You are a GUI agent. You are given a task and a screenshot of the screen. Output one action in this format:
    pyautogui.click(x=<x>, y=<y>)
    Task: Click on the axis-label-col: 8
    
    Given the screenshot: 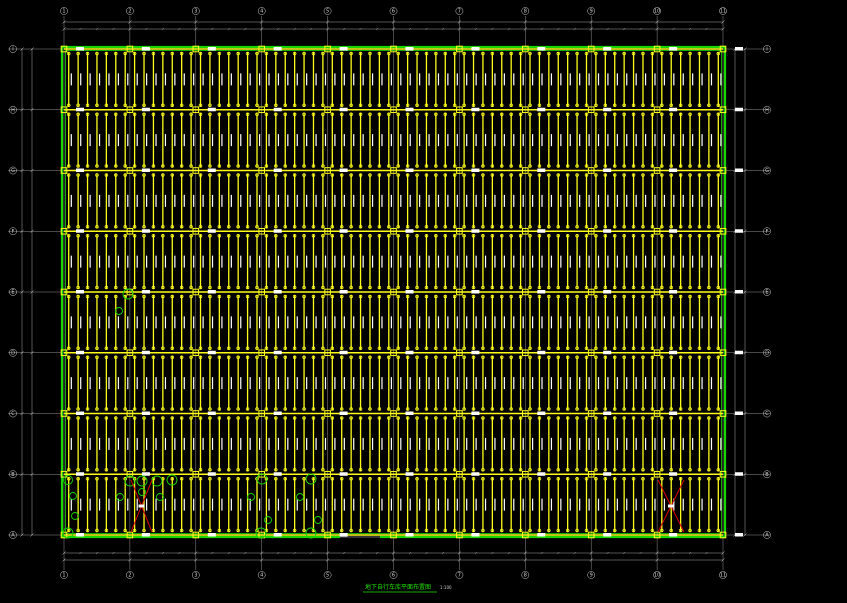 What is the action you would take?
    pyautogui.click(x=525, y=12)
    